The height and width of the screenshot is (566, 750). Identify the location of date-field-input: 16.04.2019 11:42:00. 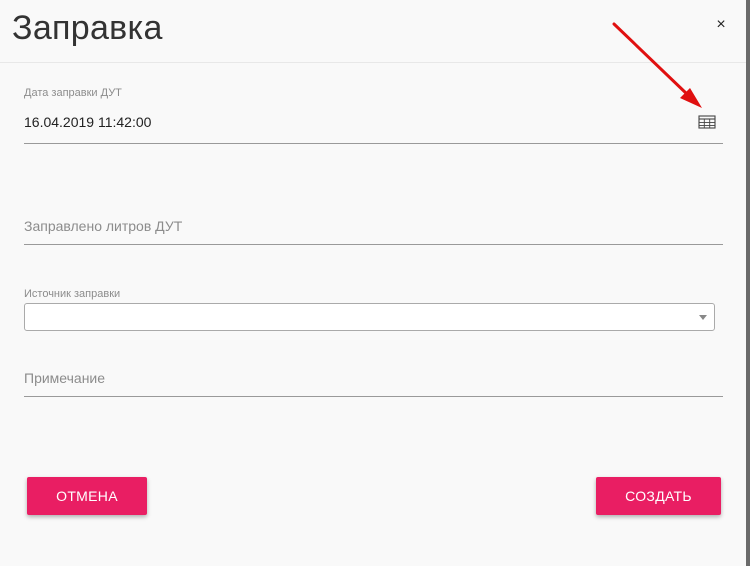
(87, 122).